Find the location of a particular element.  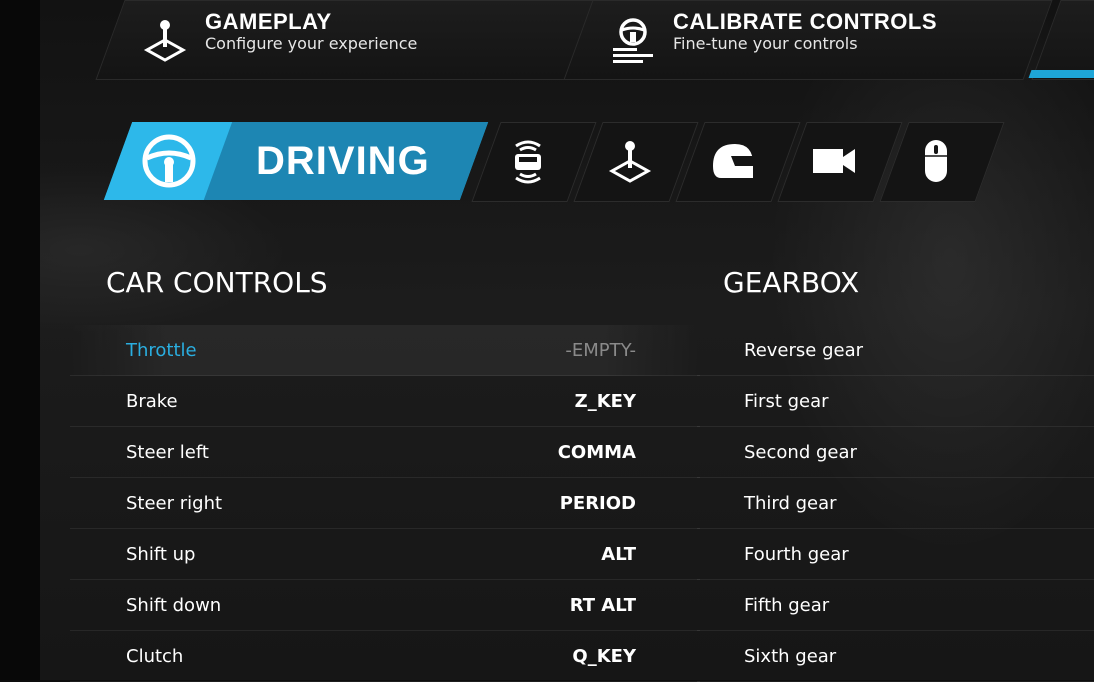

control-name: Steer right is located at coordinates (174, 503).